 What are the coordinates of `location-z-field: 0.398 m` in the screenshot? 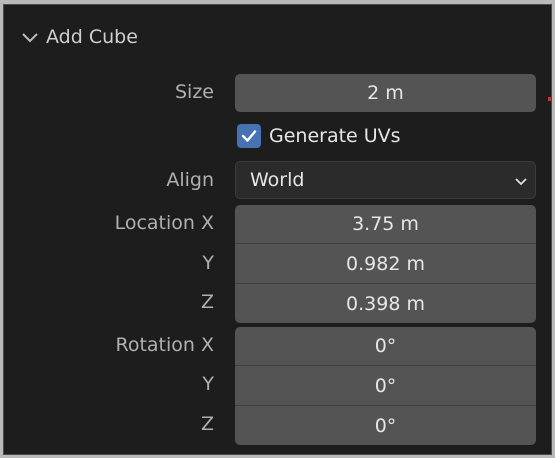 It's located at (385, 303).